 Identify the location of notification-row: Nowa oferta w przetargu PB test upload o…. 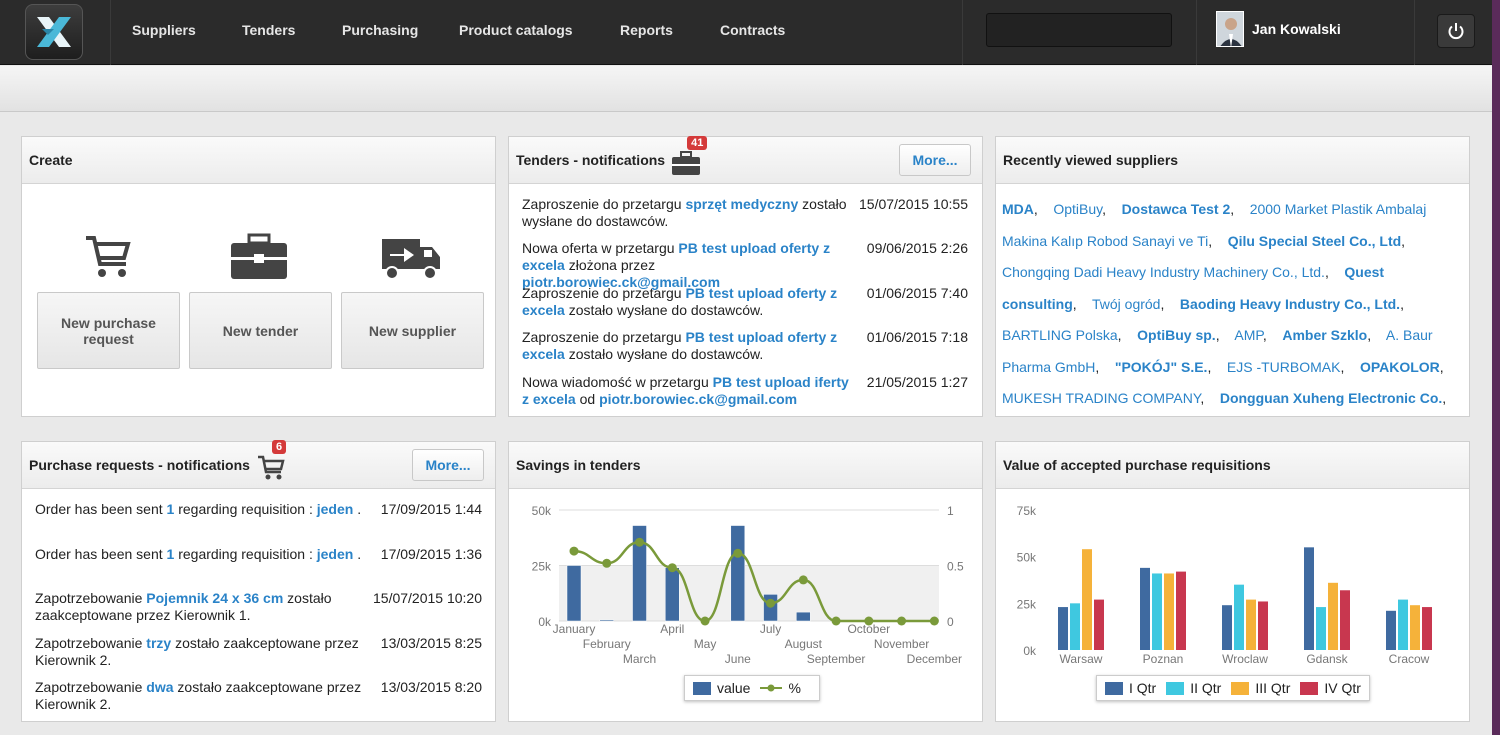
(689, 265).